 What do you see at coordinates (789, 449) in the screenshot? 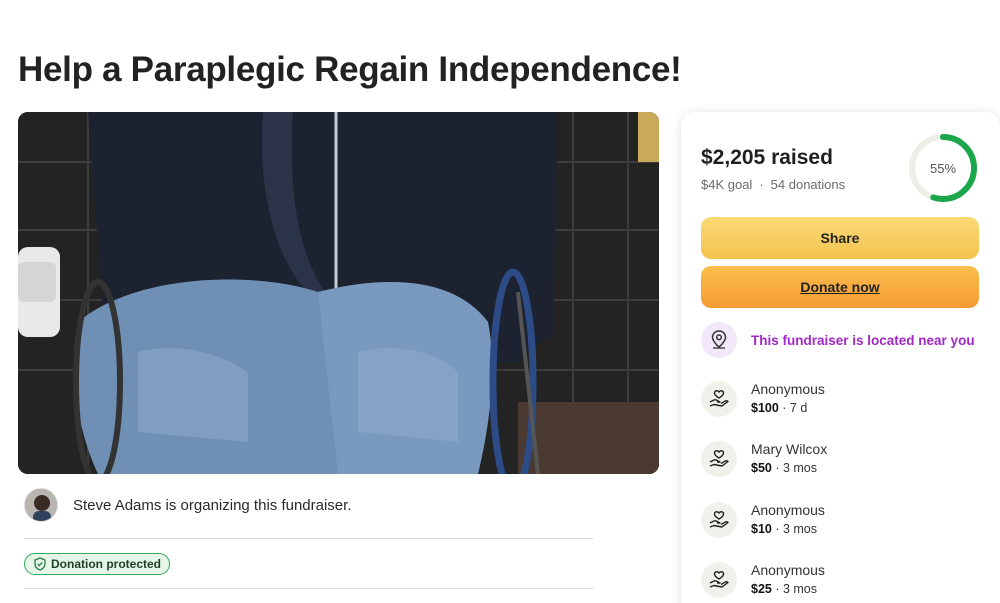
I see `donor-name: Mary Wilcox` at bounding box center [789, 449].